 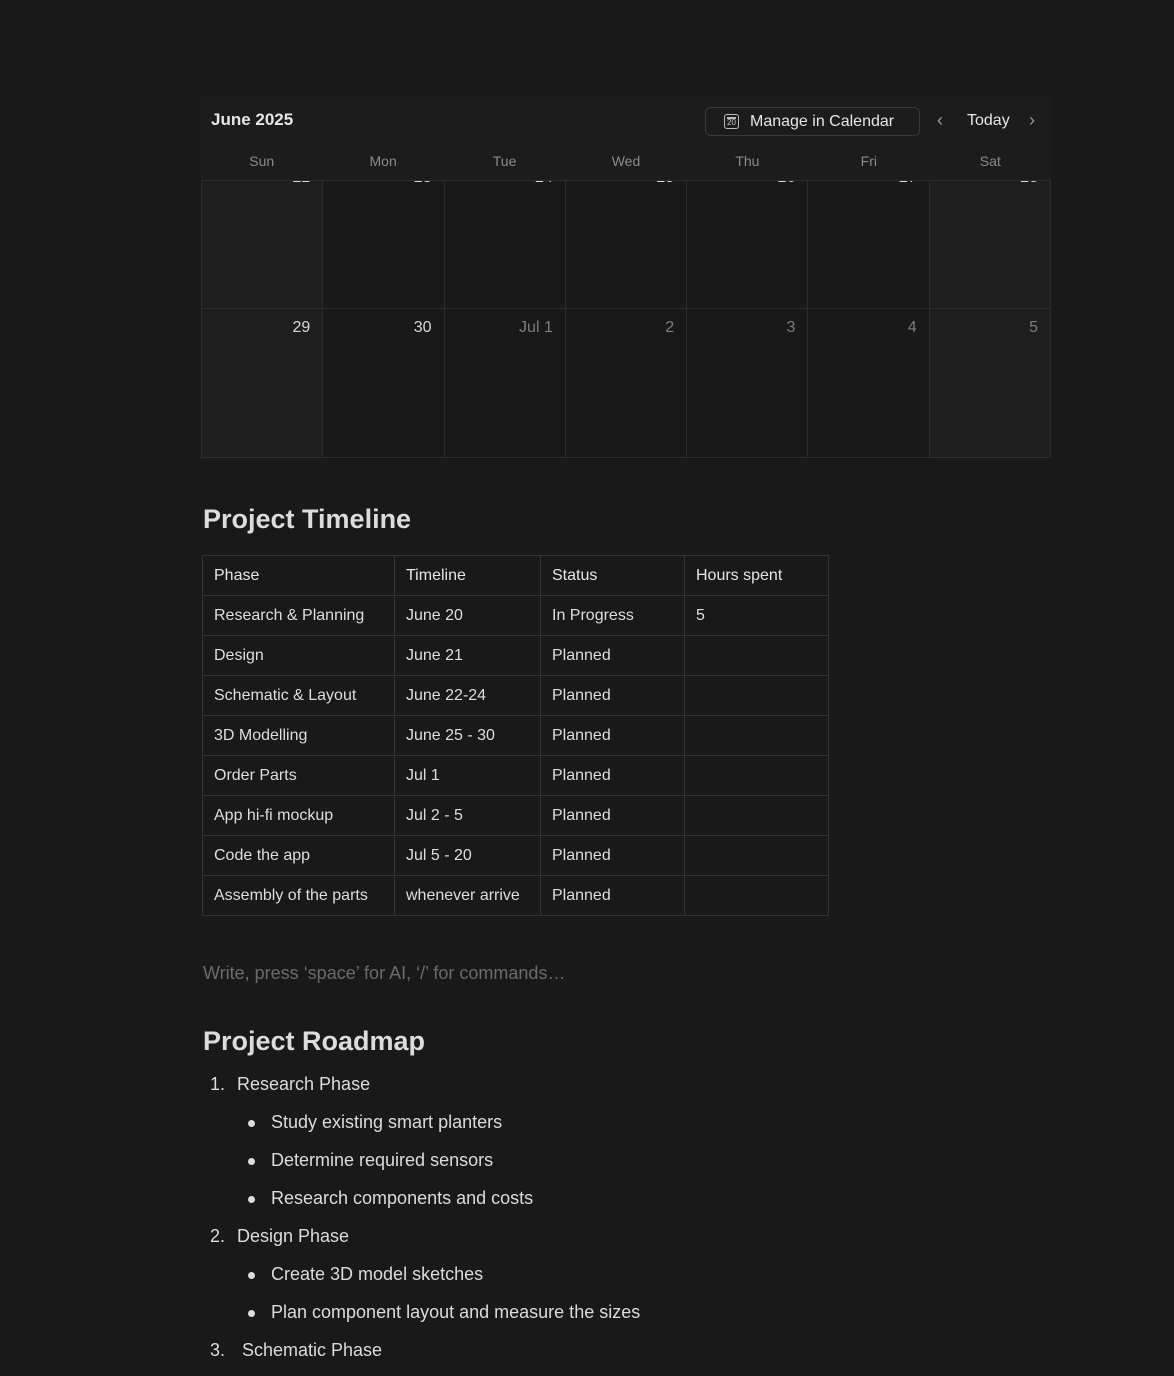 What do you see at coordinates (298, 775) in the screenshot?
I see `table-cell: Order Parts` at bounding box center [298, 775].